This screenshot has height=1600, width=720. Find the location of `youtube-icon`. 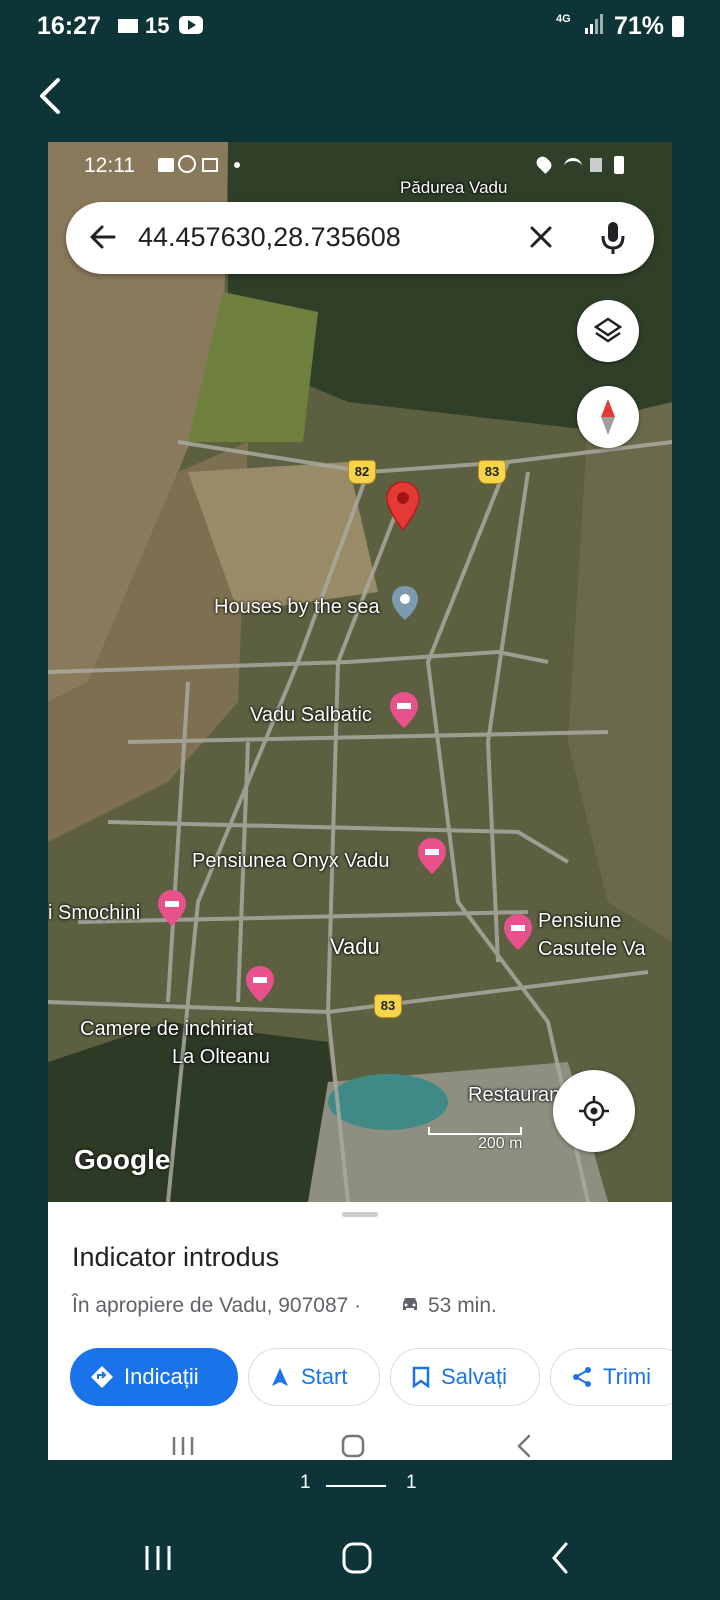

youtube-icon is located at coordinates (191, 25).